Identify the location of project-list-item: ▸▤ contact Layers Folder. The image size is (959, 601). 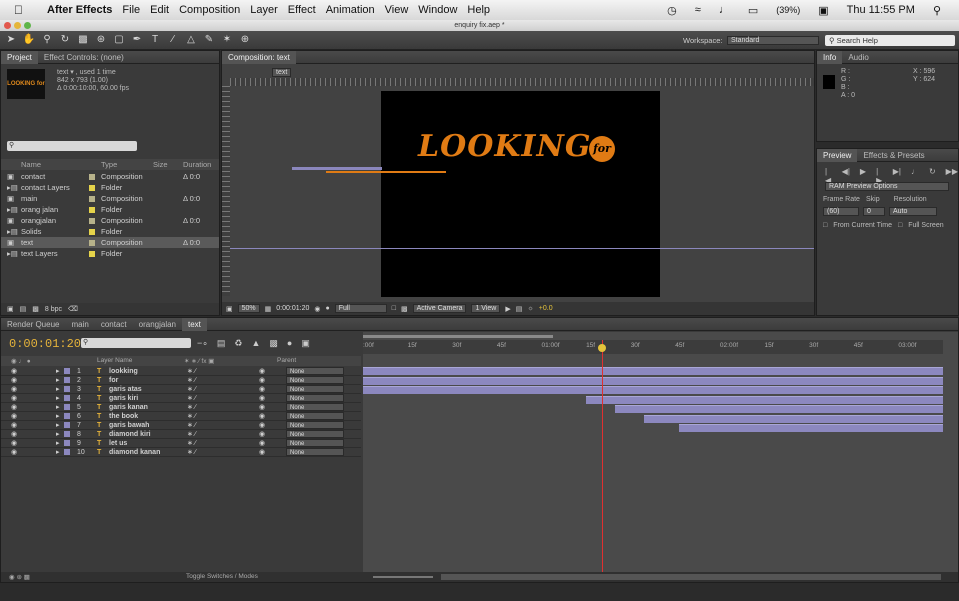
(110, 187).